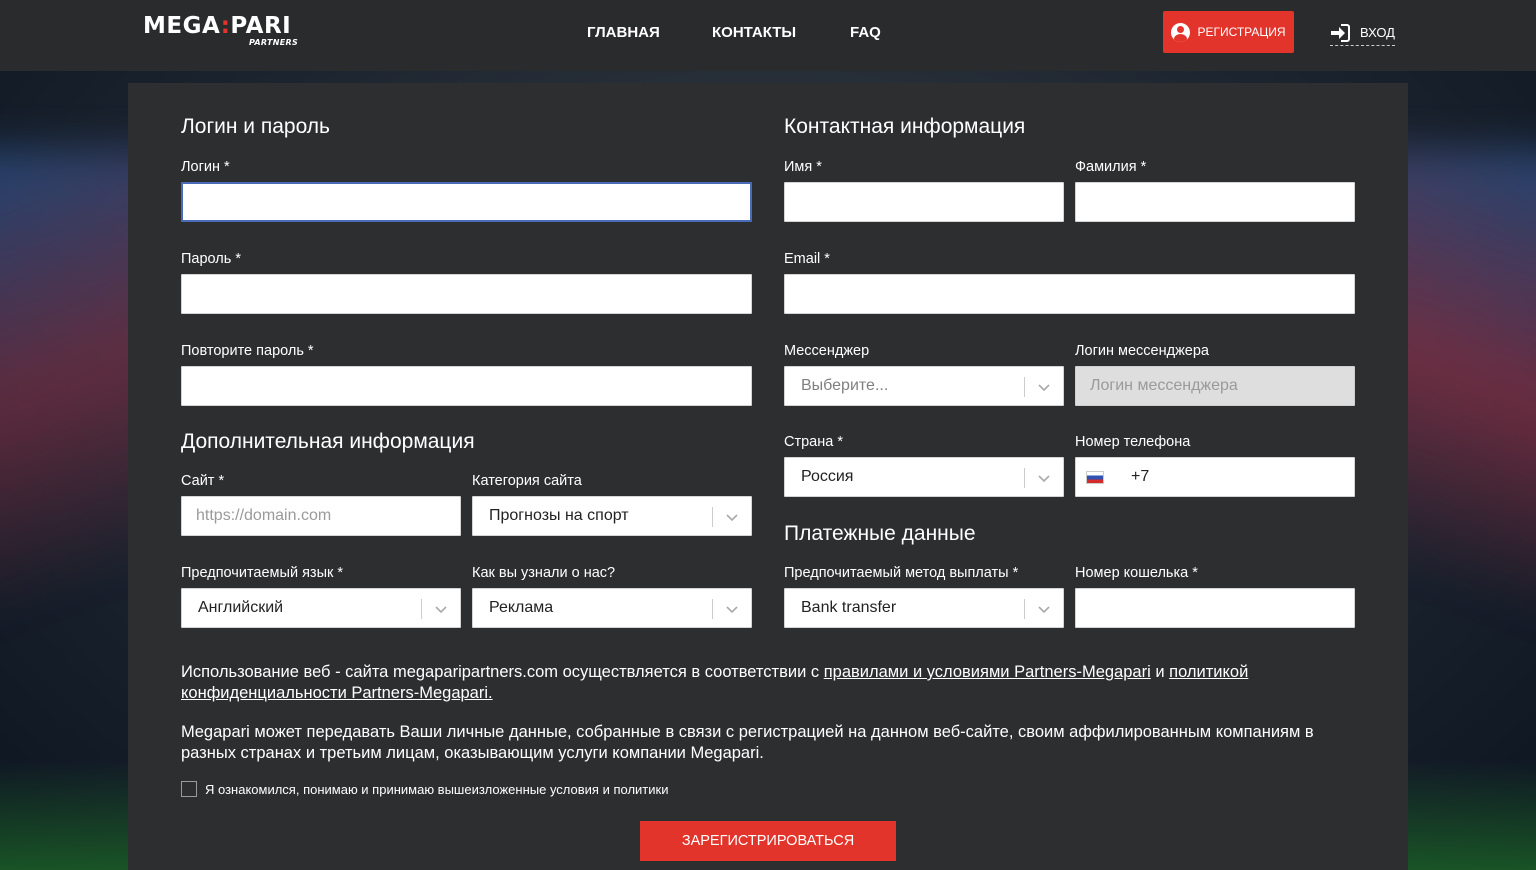  Describe the element at coordinates (1140, 476) in the screenshot. I see `phone-code: +7` at that location.